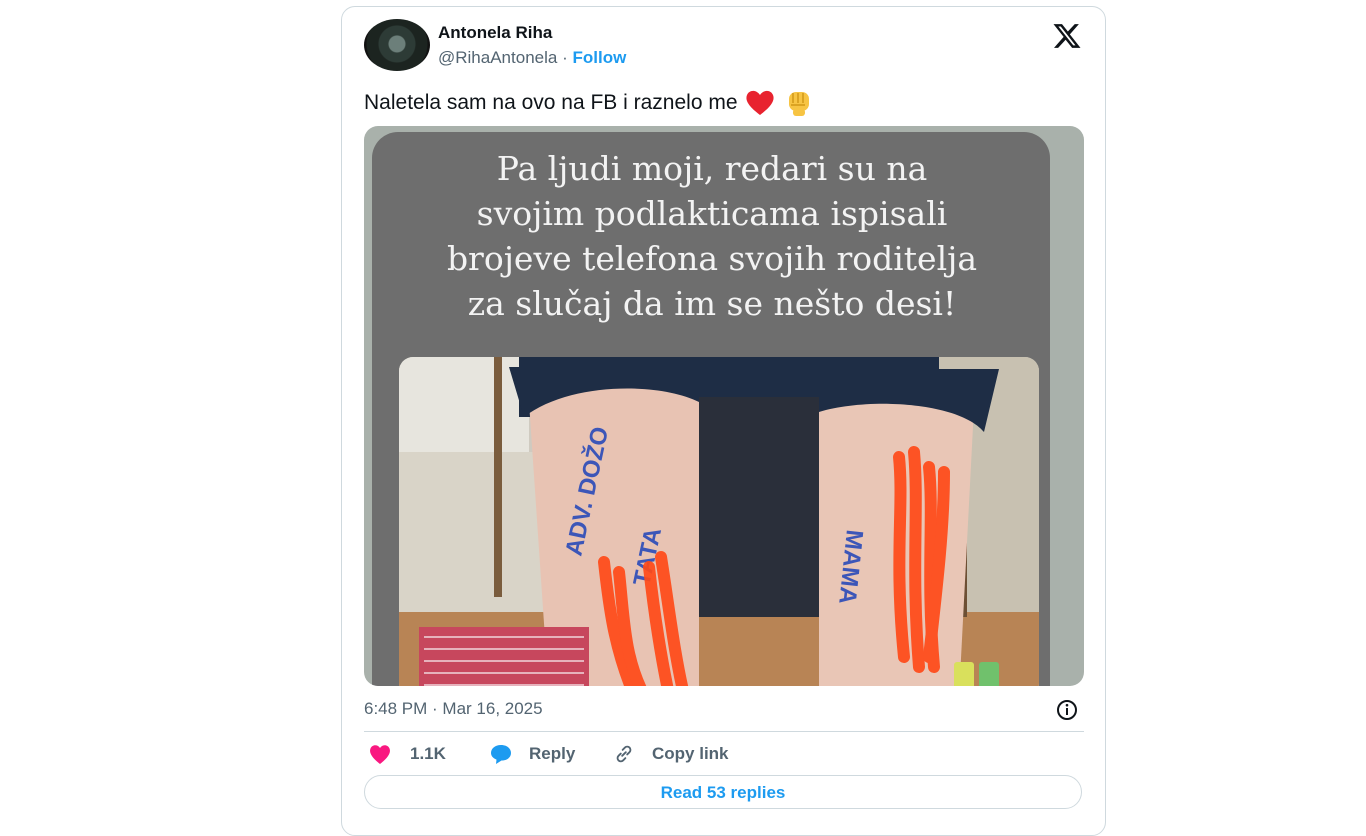  Describe the element at coordinates (723, 792) in the screenshot. I see `read-replies-button: Read 53 replies` at that location.